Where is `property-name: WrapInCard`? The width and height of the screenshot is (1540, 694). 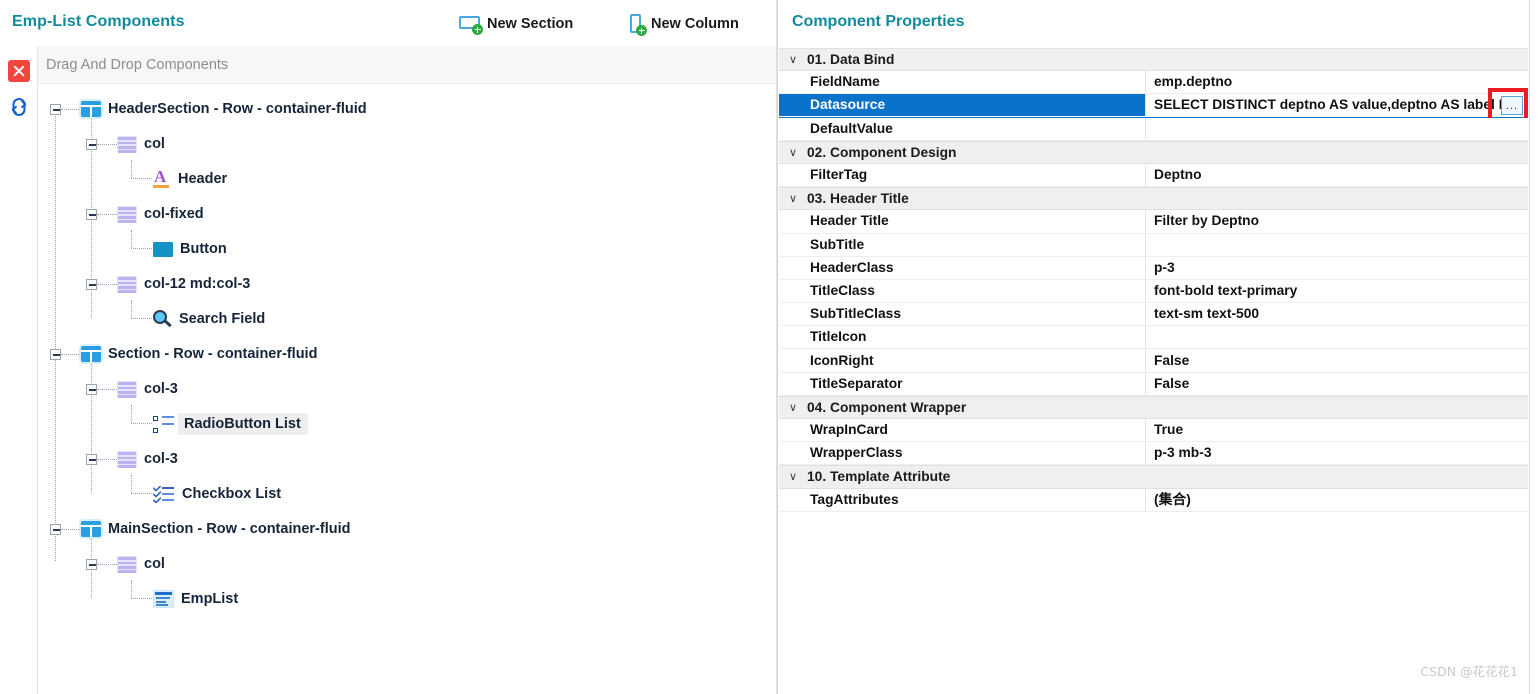 property-name: WrapInCard is located at coordinates (849, 430).